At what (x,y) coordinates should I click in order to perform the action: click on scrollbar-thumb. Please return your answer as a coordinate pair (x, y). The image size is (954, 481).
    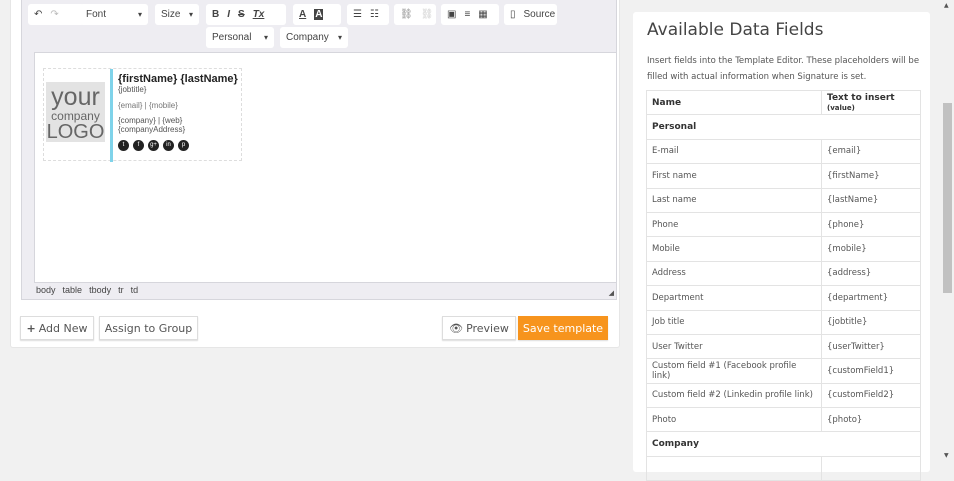
    Looking at the image, I should click on (947, 198).